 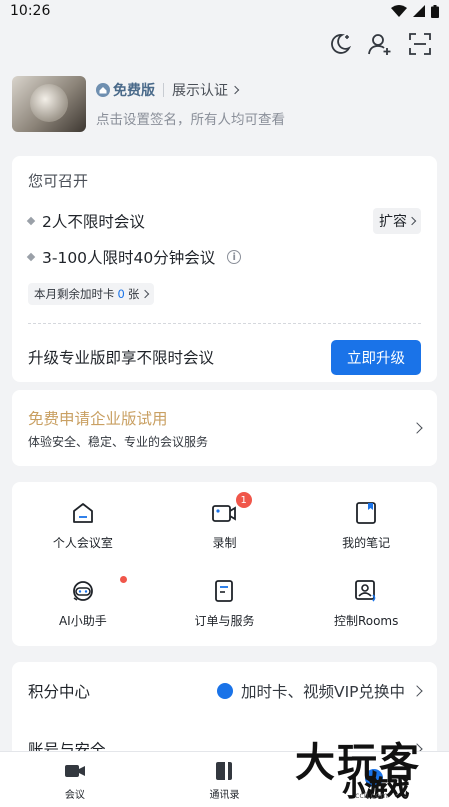 I want to click on rooms-icon, so click(x=365, y=590).